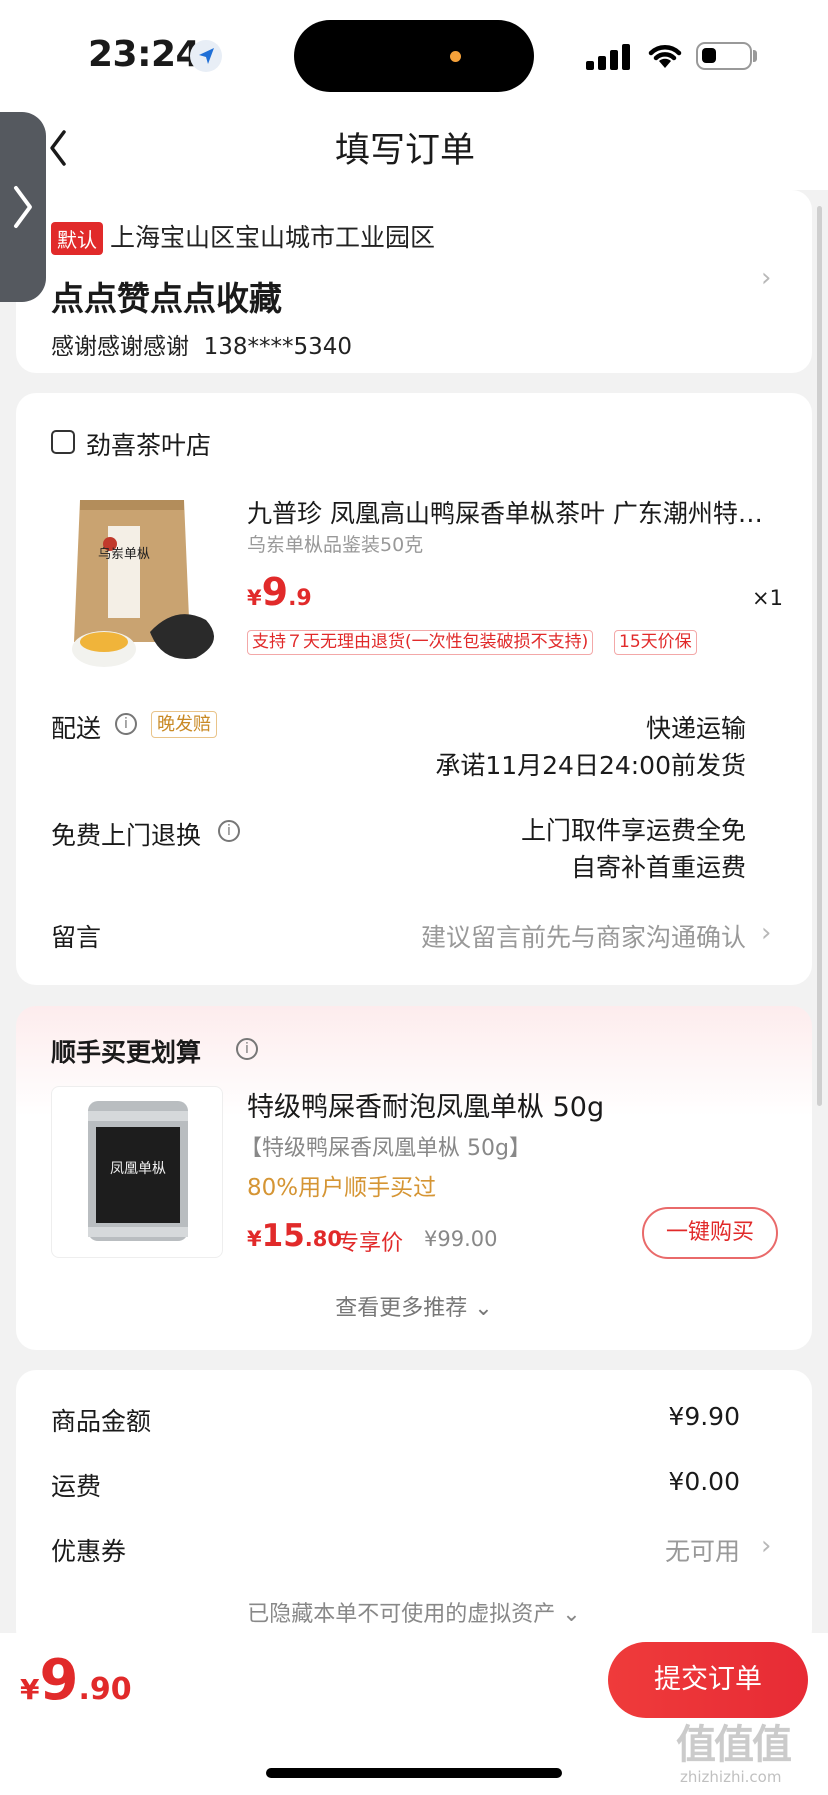 Image resolution: width=828 pixels, height=1795 pixels. I want to click on shop-name: 劲喜茶叶店, so click(148, 444).